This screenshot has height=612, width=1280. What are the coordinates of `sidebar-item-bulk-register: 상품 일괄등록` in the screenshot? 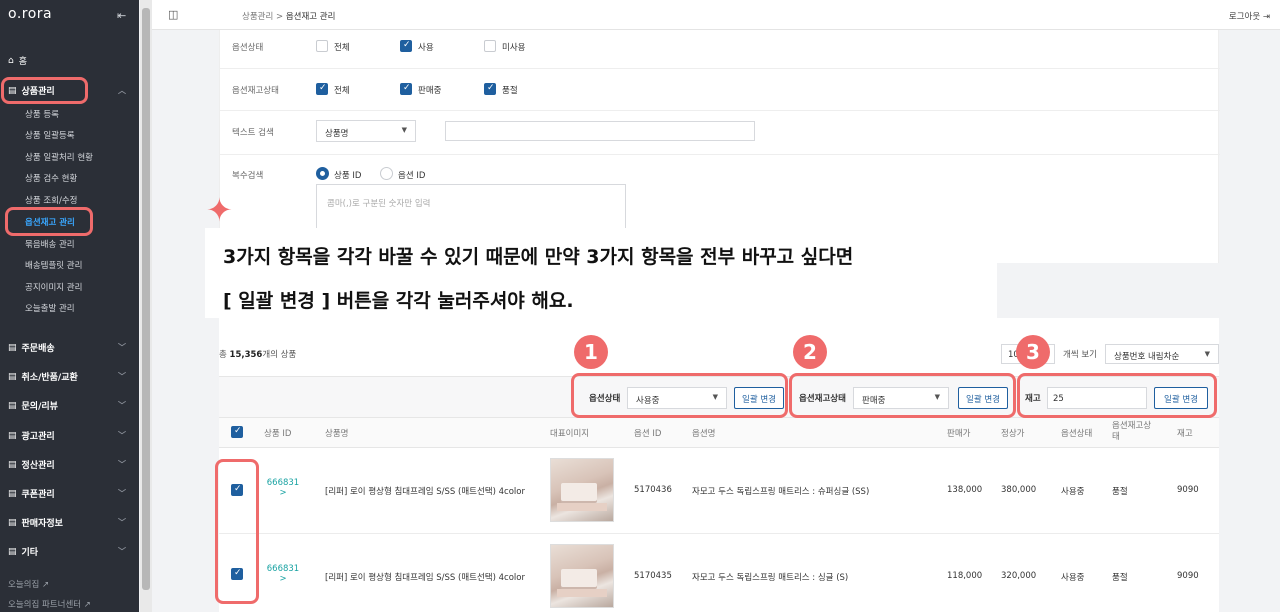 It's located at (50, 135).